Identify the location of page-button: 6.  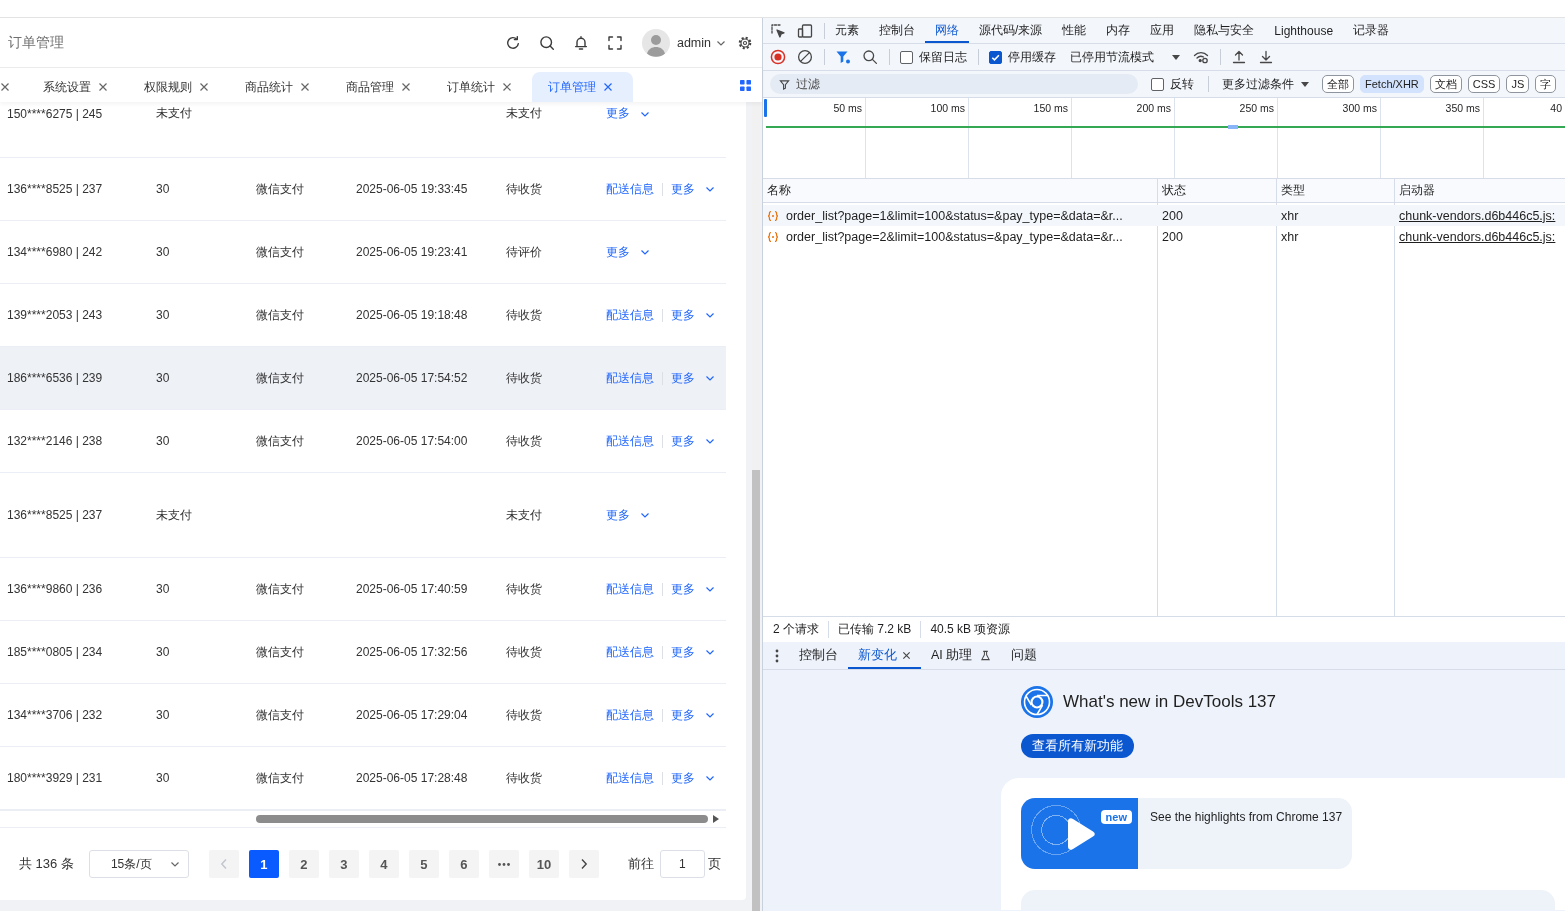
(463, 864).